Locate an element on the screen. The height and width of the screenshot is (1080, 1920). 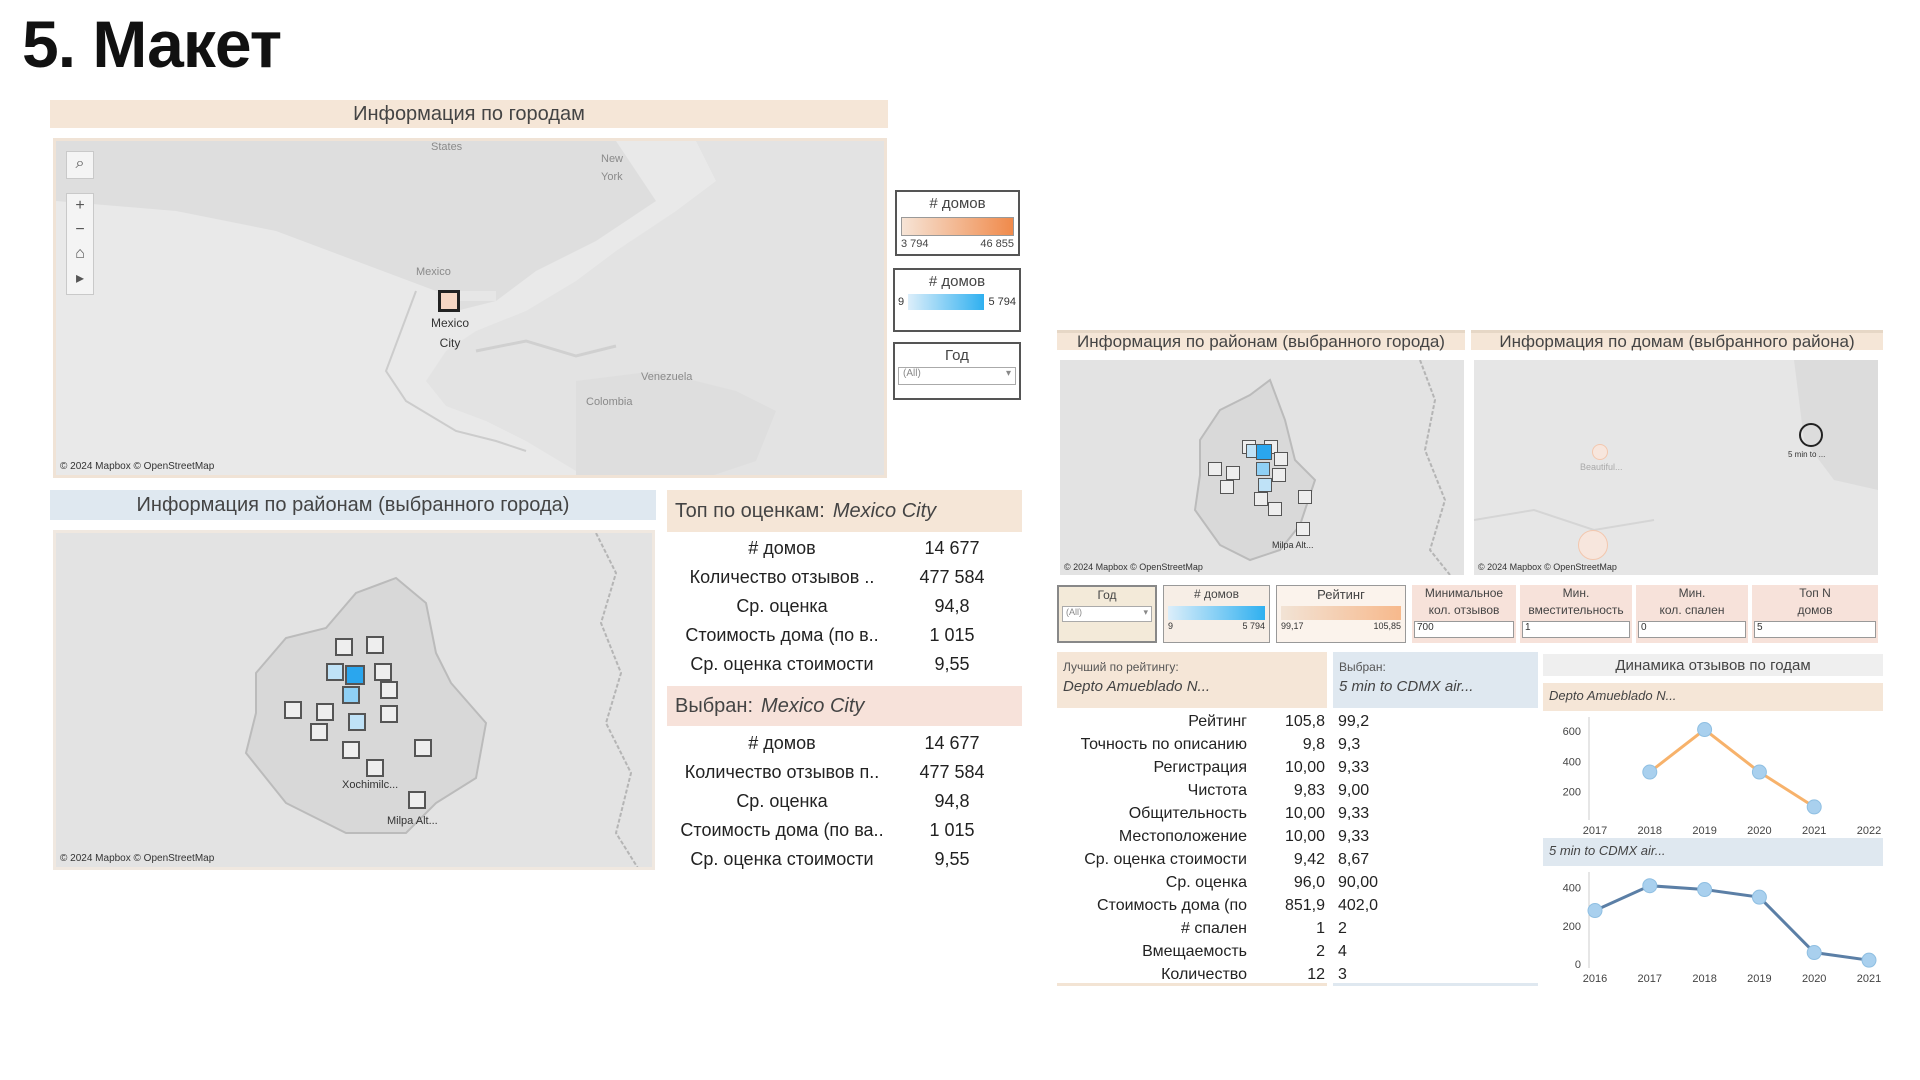
kv-key: Количество отзывов п.. is located at coordinates (782, 772).